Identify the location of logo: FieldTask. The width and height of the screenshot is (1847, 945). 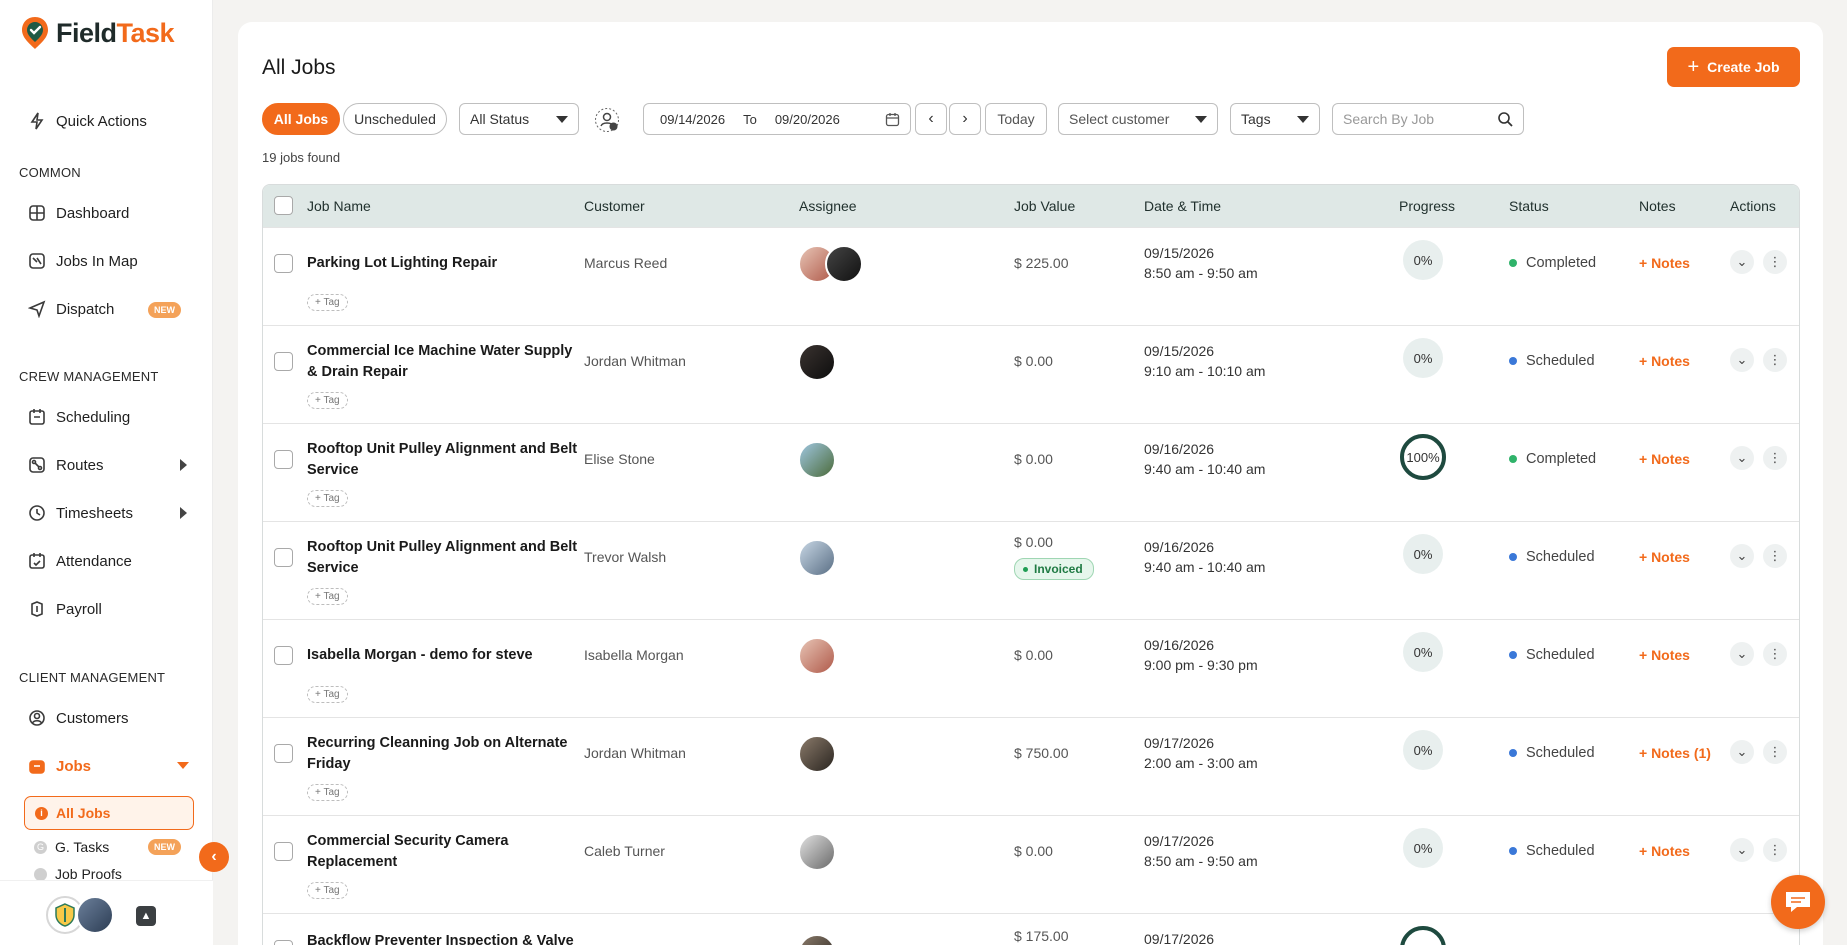
(97, 33).